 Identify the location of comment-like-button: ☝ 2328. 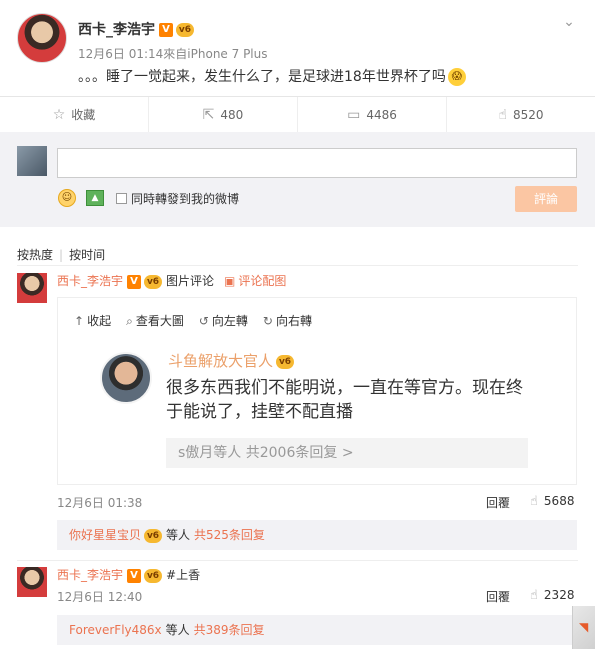
(552, 595).